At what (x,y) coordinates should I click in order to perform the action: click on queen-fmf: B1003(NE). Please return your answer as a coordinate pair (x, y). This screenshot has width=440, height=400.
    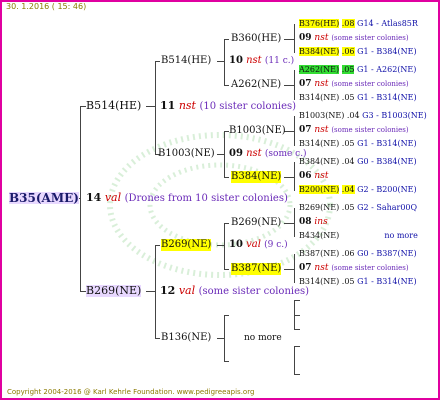
    Looking at the image, I should click on (257, 131).